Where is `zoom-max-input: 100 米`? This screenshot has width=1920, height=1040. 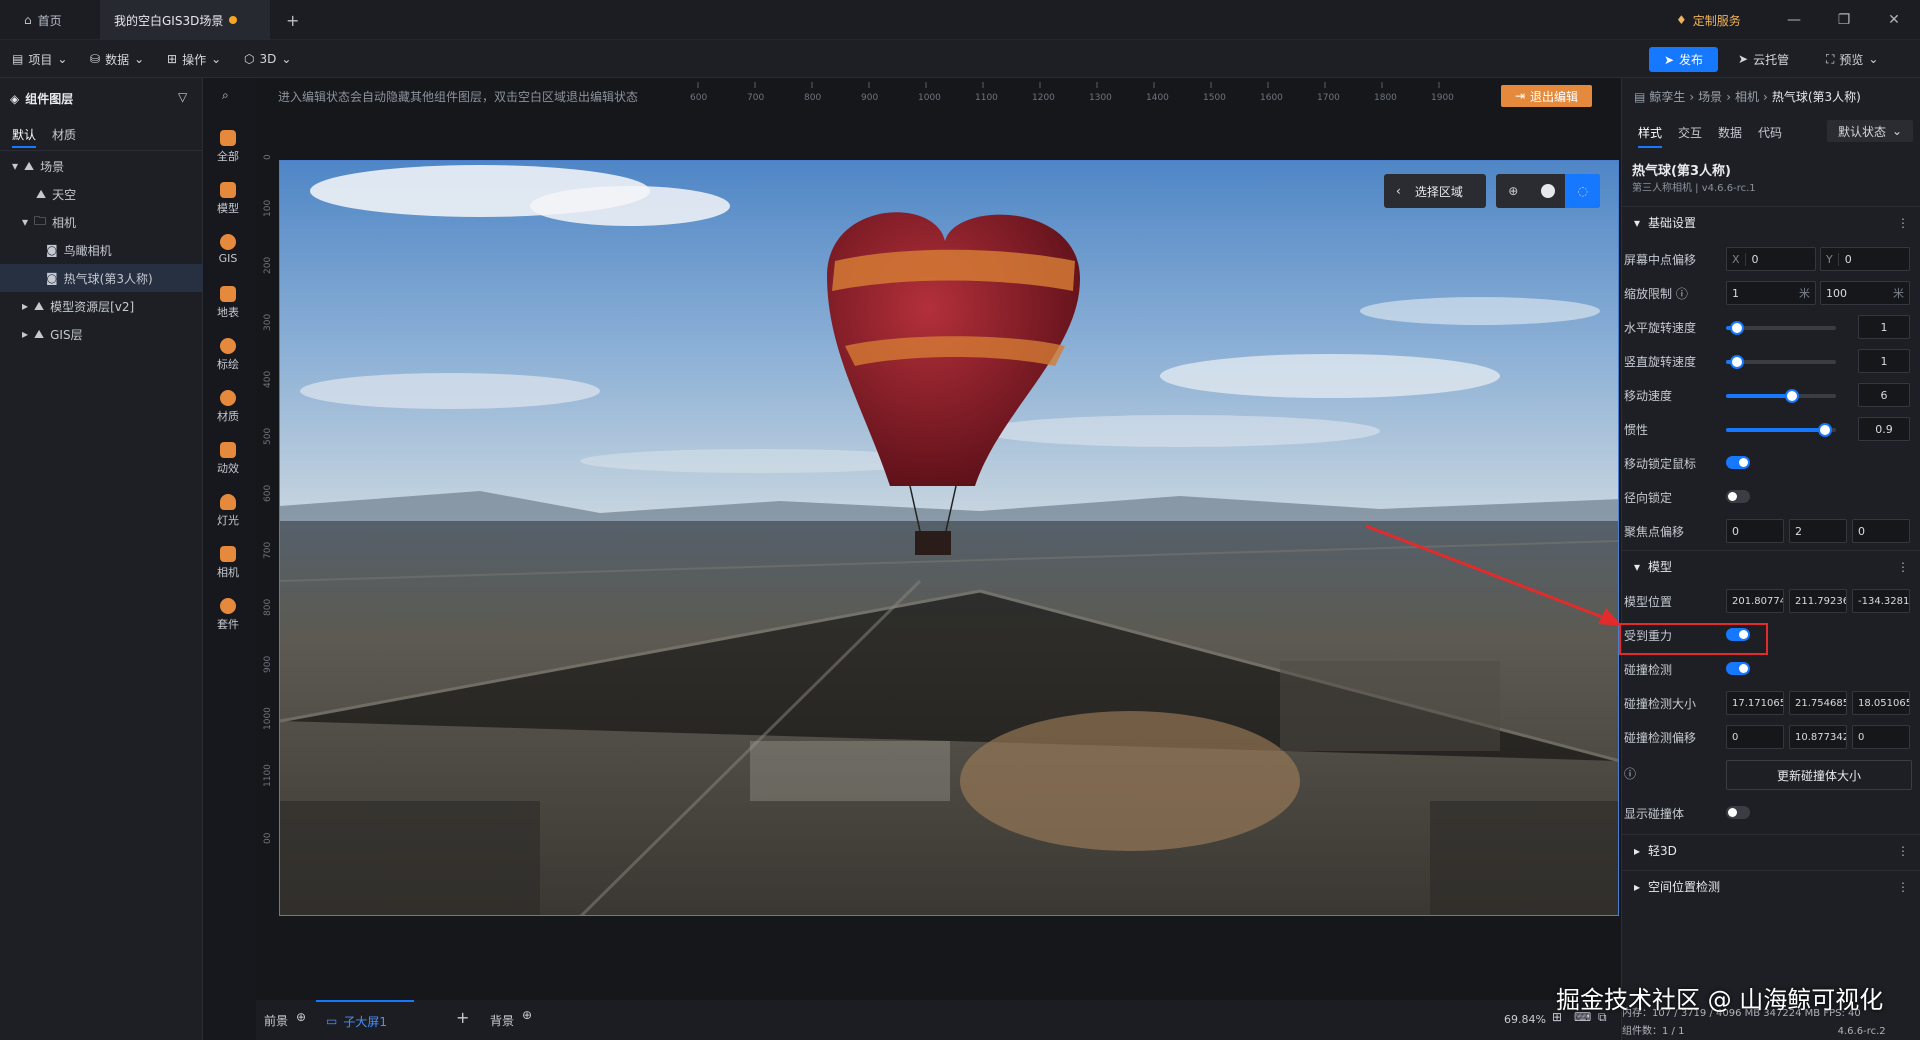
zoom-max-input: 100 米 is located at coordinates (1865, 293).